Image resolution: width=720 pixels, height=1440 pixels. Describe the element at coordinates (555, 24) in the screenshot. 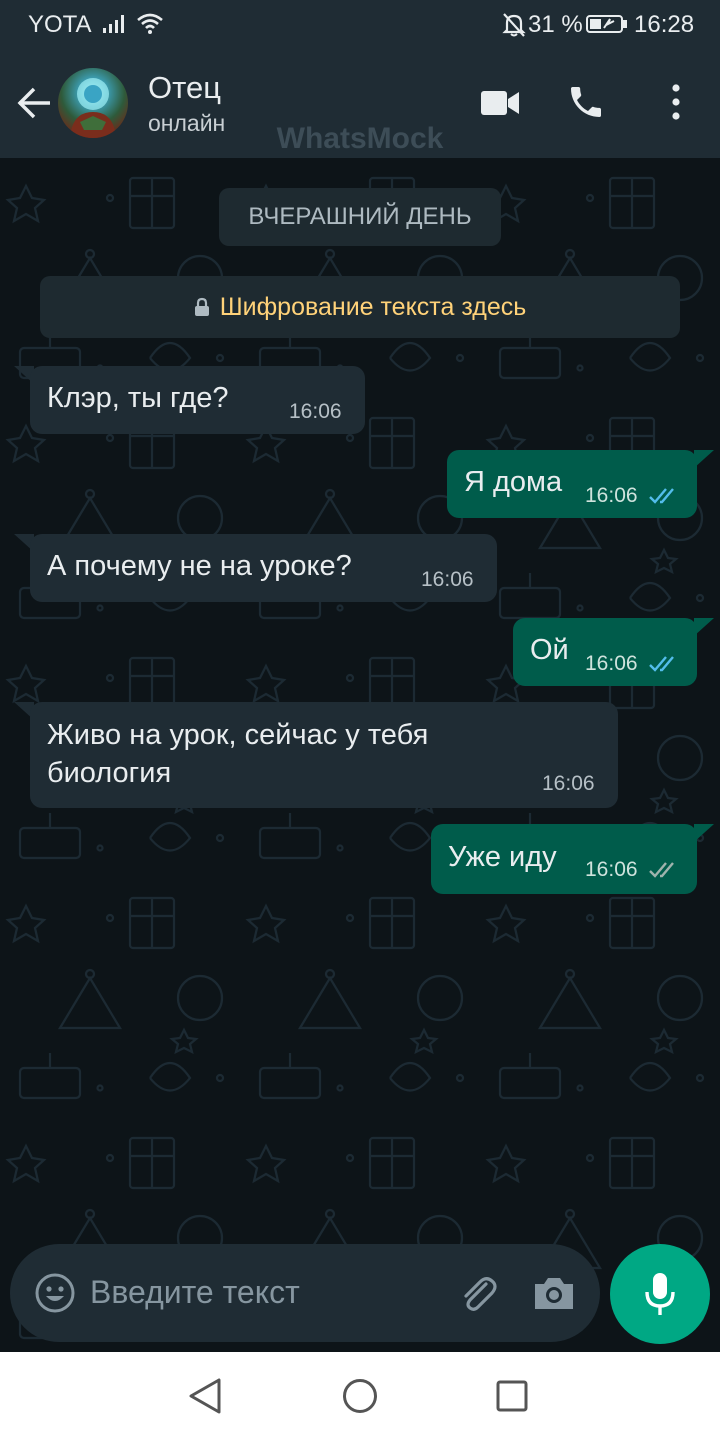

I see `battery-percent: 31 %` at that location.